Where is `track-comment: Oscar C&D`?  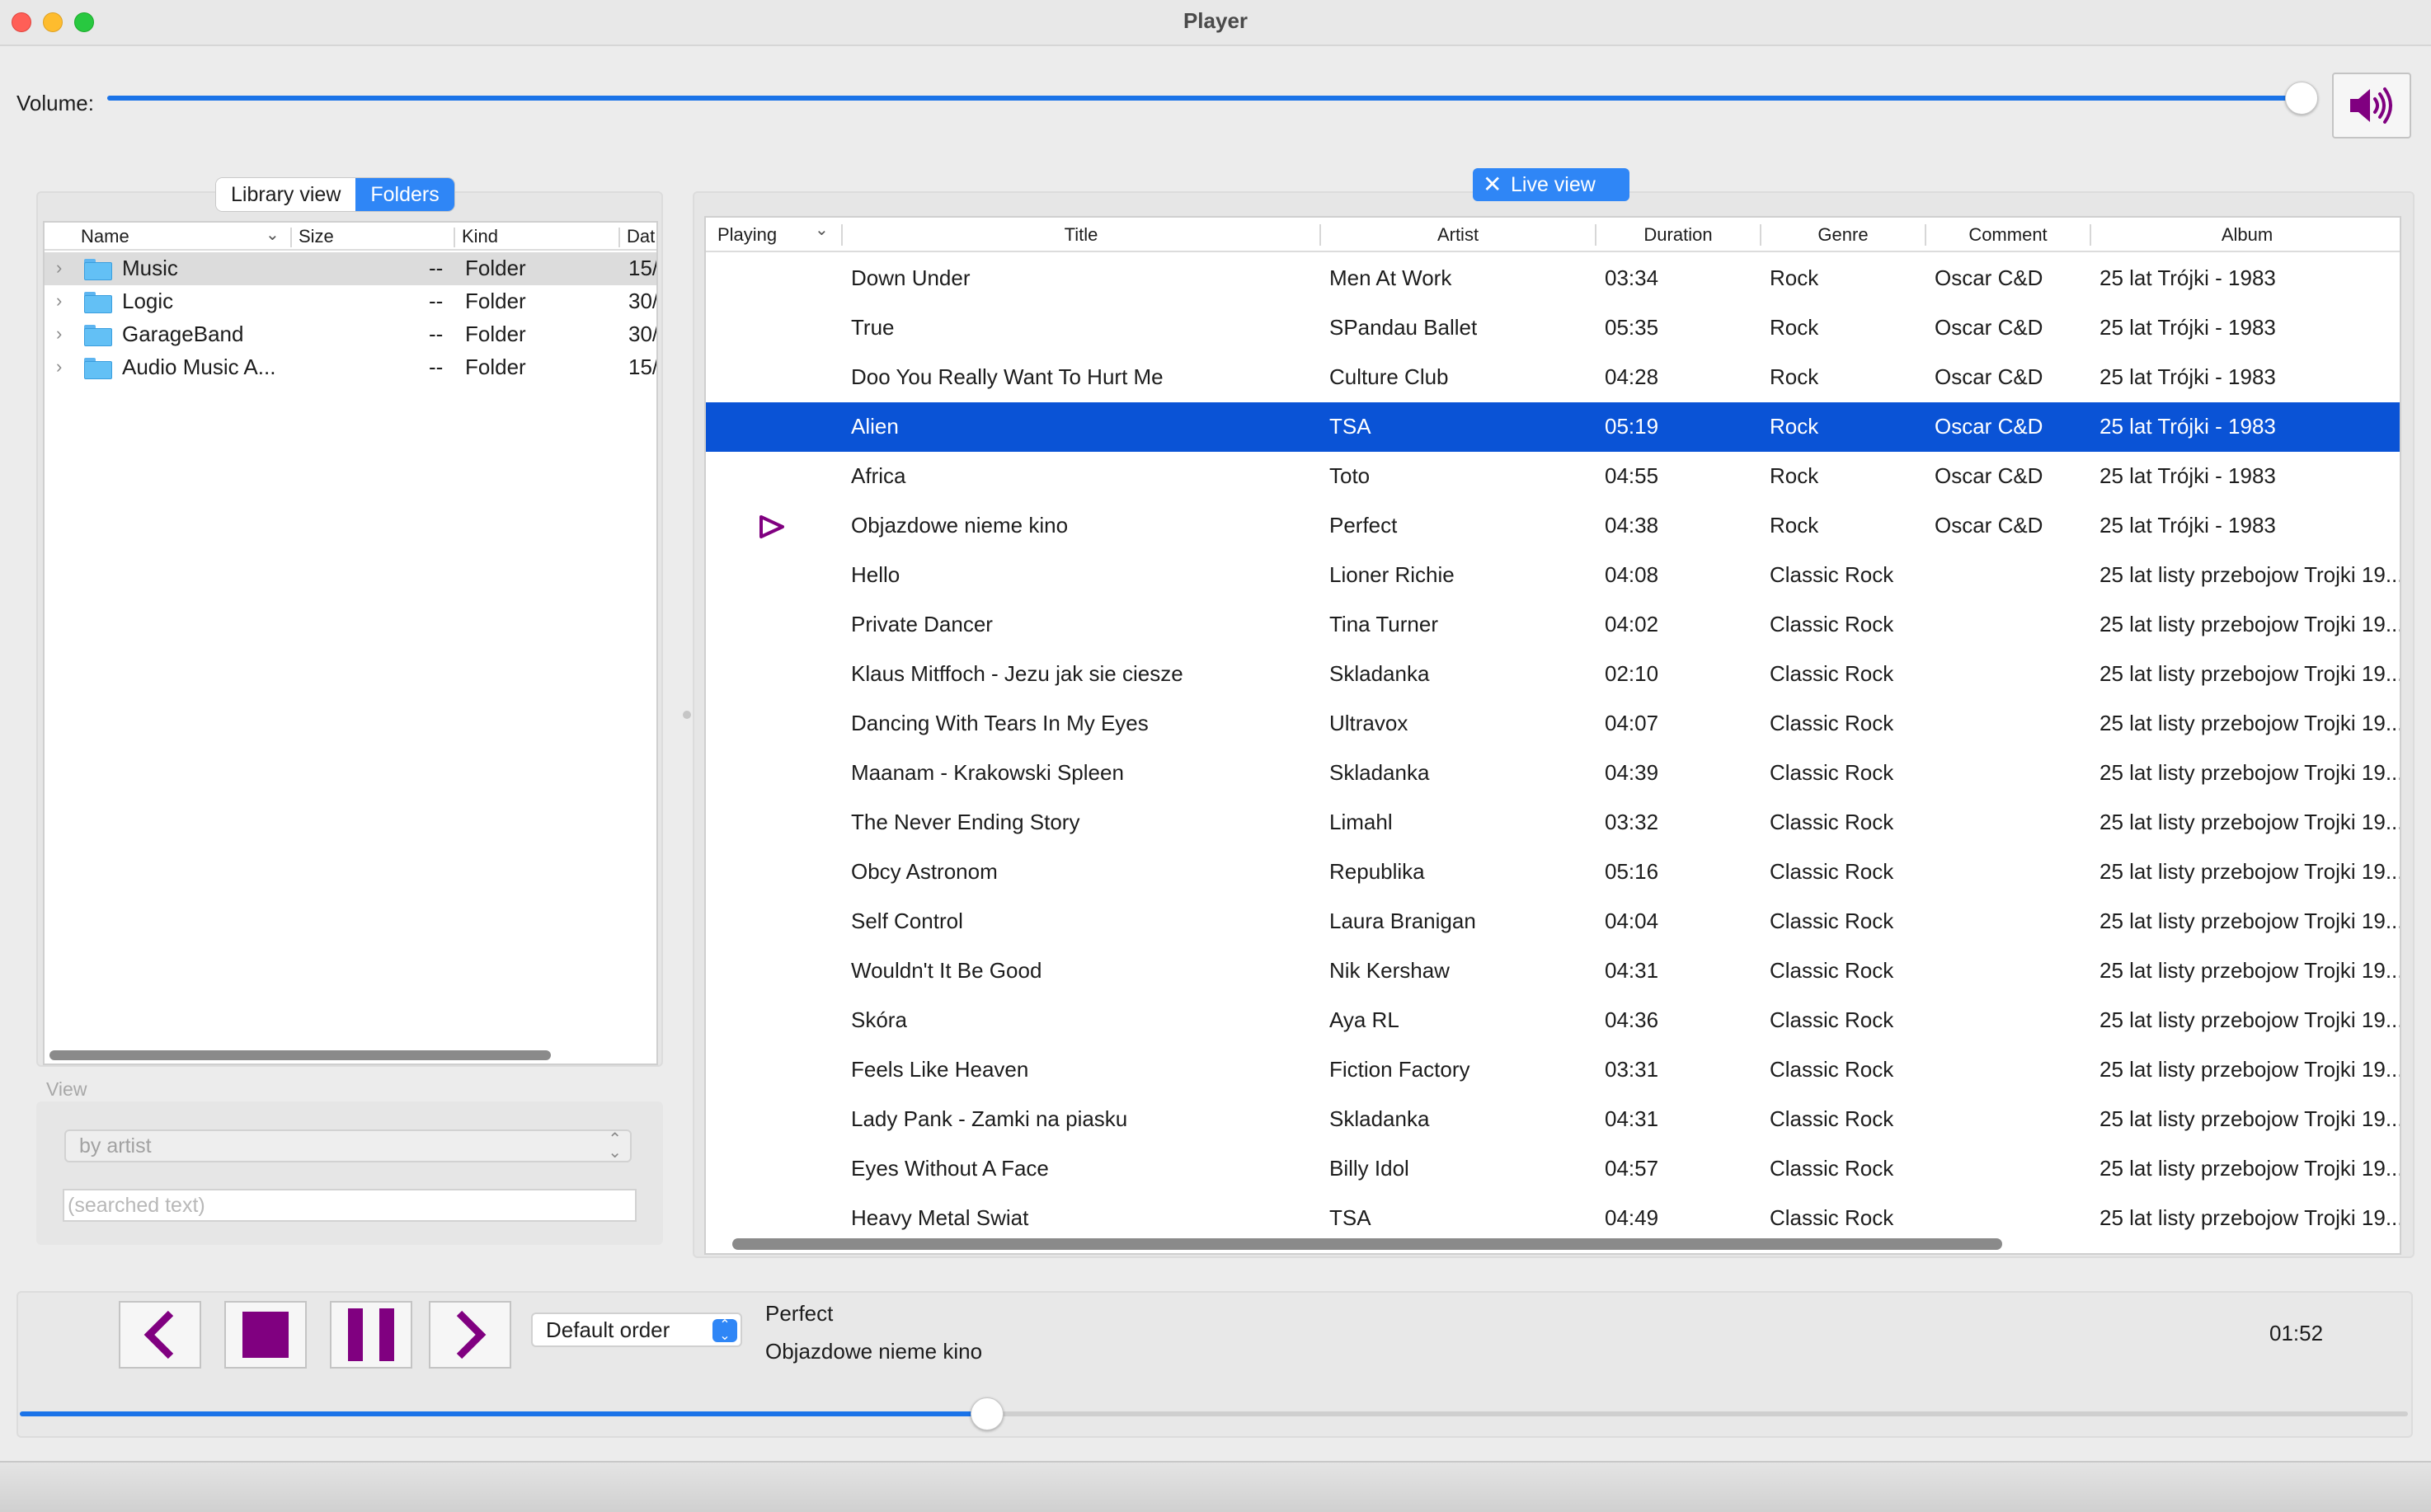
track-comment: Oscar C&D is located at coordinates (1989, 426).